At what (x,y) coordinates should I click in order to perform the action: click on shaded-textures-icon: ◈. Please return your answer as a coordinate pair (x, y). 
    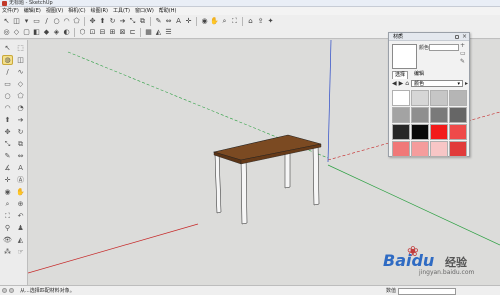
    Looking at the image, I should click on (56, 32).